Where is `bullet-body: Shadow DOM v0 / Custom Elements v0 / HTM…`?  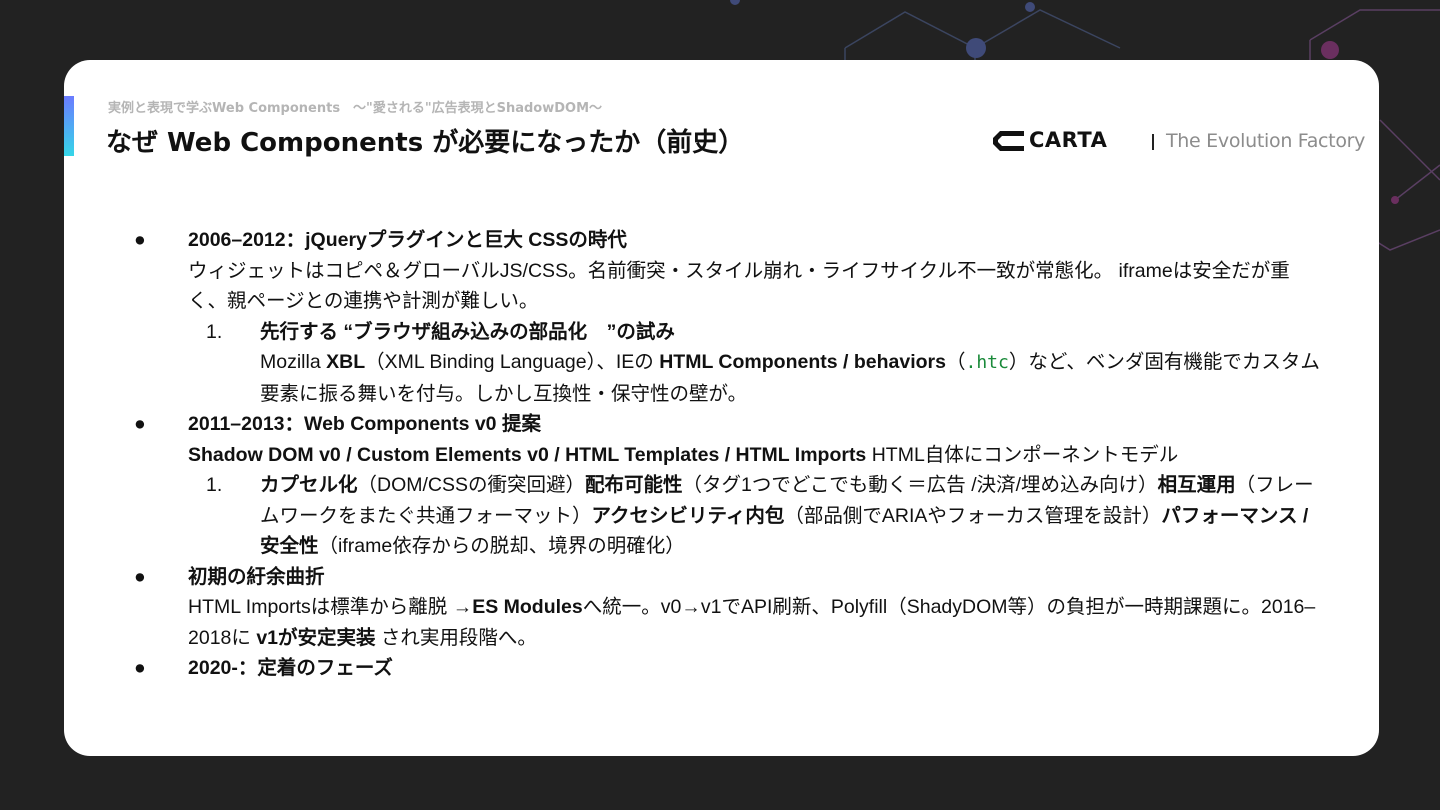
bullet-body: Shadow DOM v0 / Custom Elements v0 / HTM… is located at coordinates (756, 455).